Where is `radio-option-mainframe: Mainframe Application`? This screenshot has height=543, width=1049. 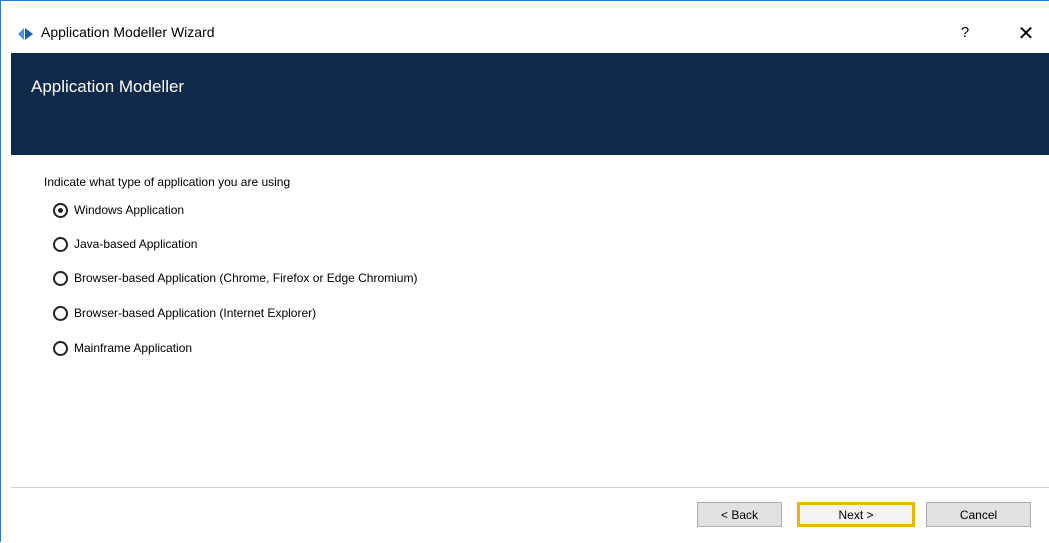 radio-option-mainframe: Mainframe Application is located at coordinates (122, 348).